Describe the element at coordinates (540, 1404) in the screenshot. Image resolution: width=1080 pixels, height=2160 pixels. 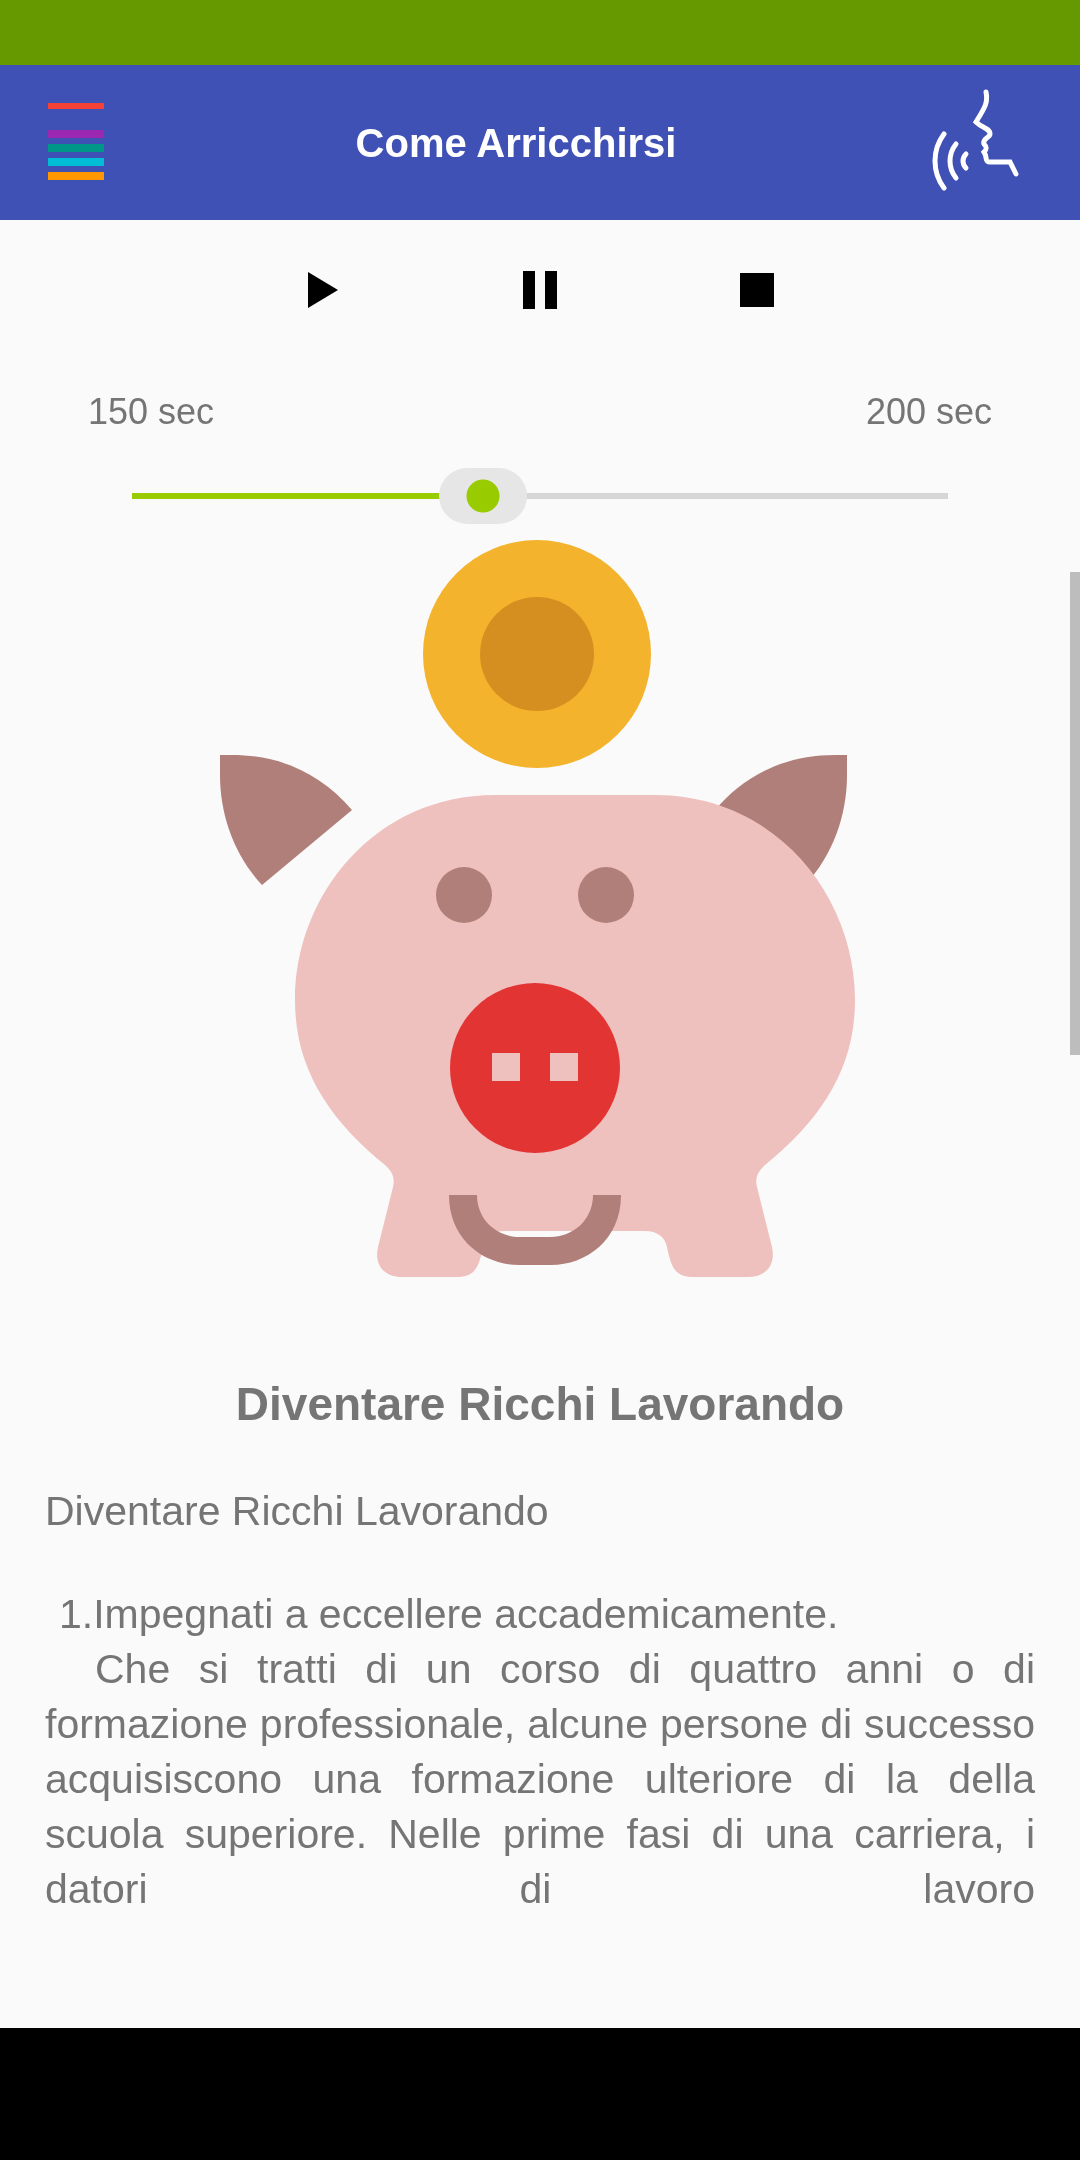
I see `article-heading: Diventare Ricchi Lavorando` at that location.